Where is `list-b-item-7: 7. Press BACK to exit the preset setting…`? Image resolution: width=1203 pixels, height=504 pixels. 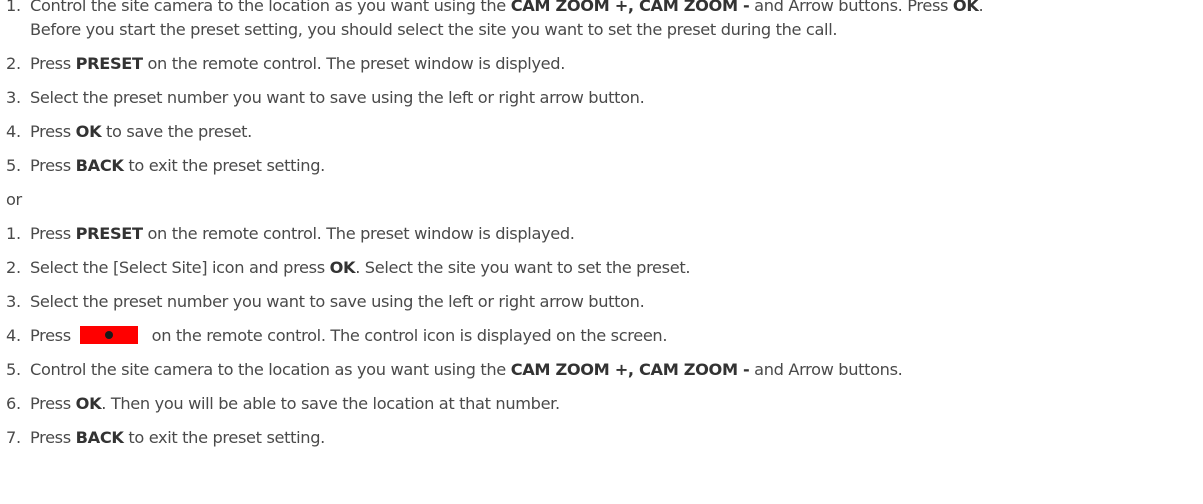
list-b-item-7: 7. Press BACK to exit the preset setting… is located at coordinates (601, 438).